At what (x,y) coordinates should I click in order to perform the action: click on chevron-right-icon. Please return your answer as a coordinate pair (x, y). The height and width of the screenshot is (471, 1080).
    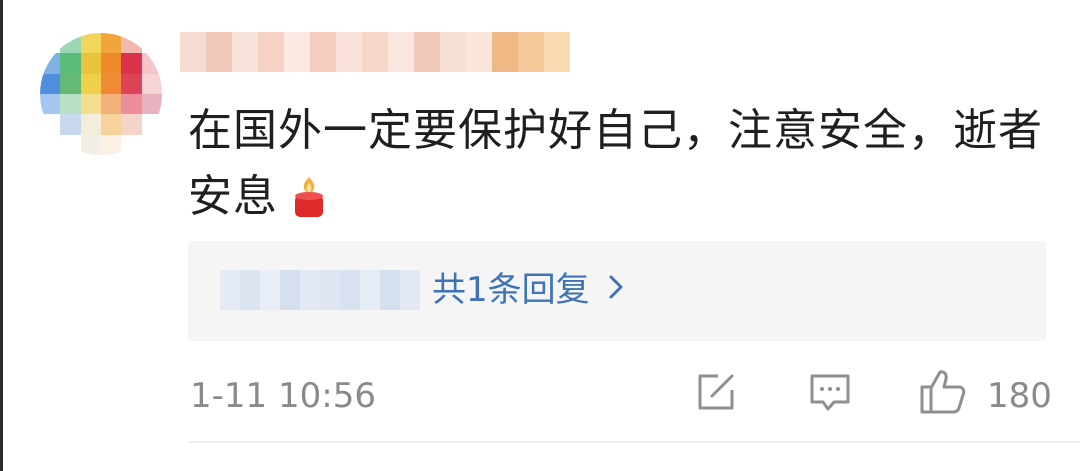
    Looking at the image, I should click on (616, 290).